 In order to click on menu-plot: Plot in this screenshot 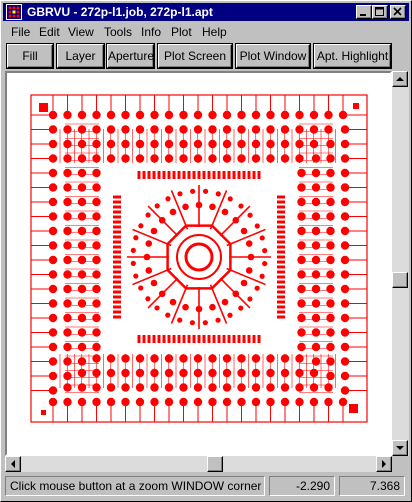, I will do `click(181, 32)`.